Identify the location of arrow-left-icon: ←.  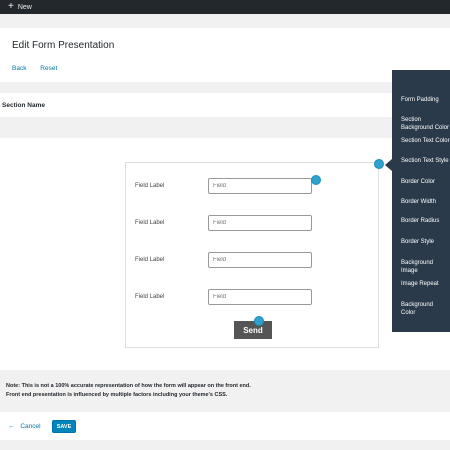
(11, 426).